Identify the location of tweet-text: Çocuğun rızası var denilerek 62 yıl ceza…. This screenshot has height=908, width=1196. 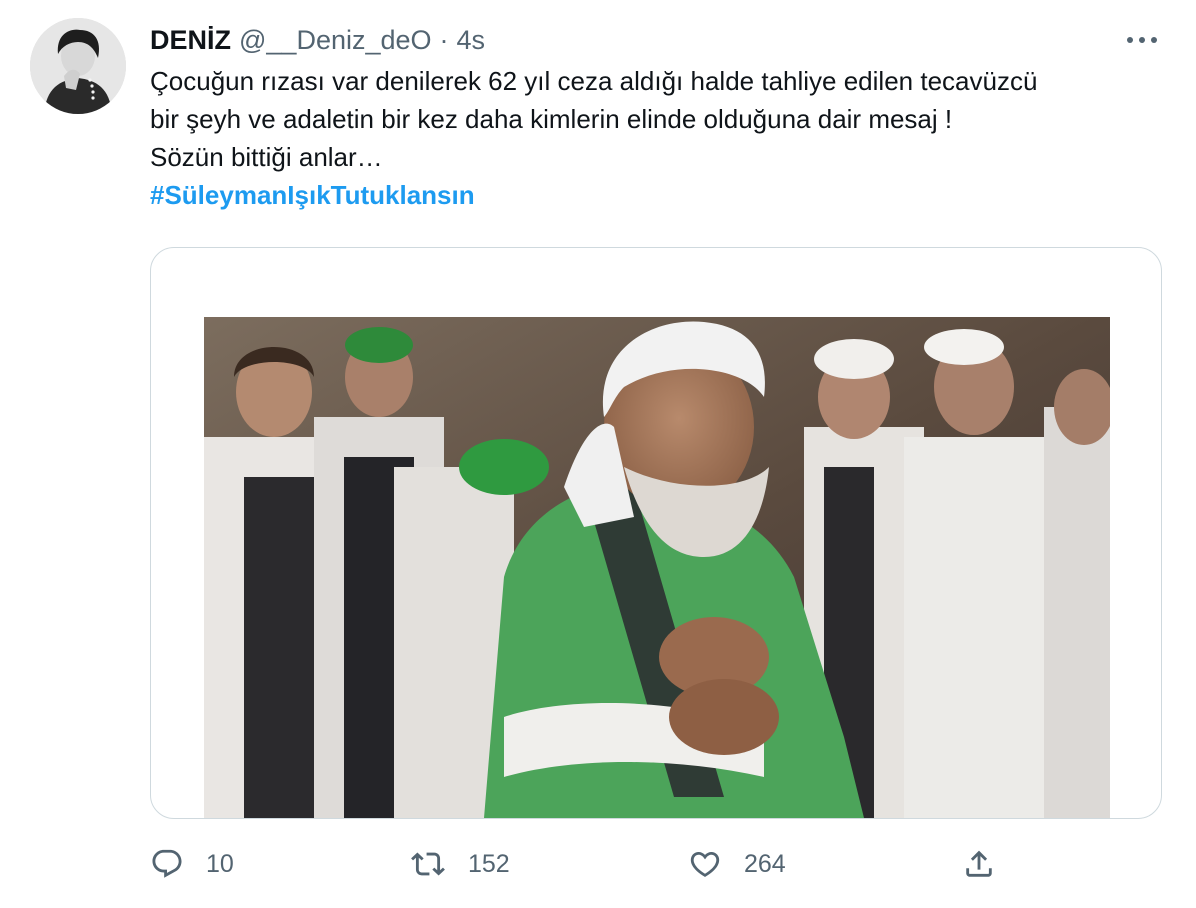
(660, 138).